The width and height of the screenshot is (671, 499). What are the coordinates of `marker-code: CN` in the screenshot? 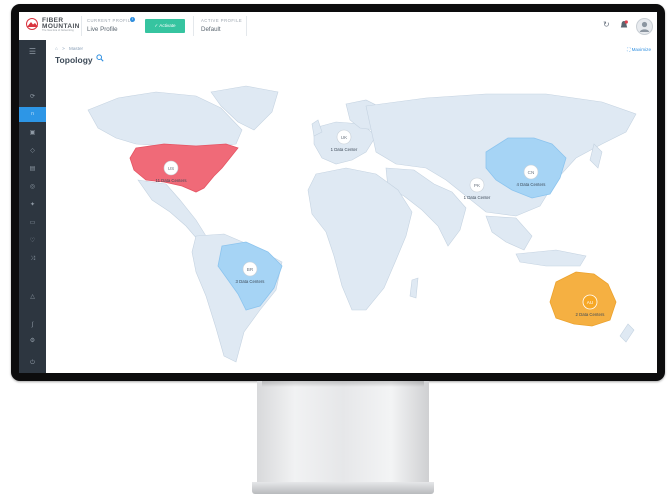 It's located at (531, 172).